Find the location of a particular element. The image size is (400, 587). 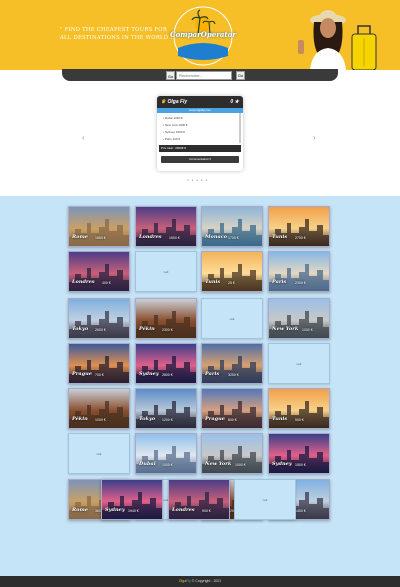

tile-city-name: Pékin is located at coordinates (80, 419).